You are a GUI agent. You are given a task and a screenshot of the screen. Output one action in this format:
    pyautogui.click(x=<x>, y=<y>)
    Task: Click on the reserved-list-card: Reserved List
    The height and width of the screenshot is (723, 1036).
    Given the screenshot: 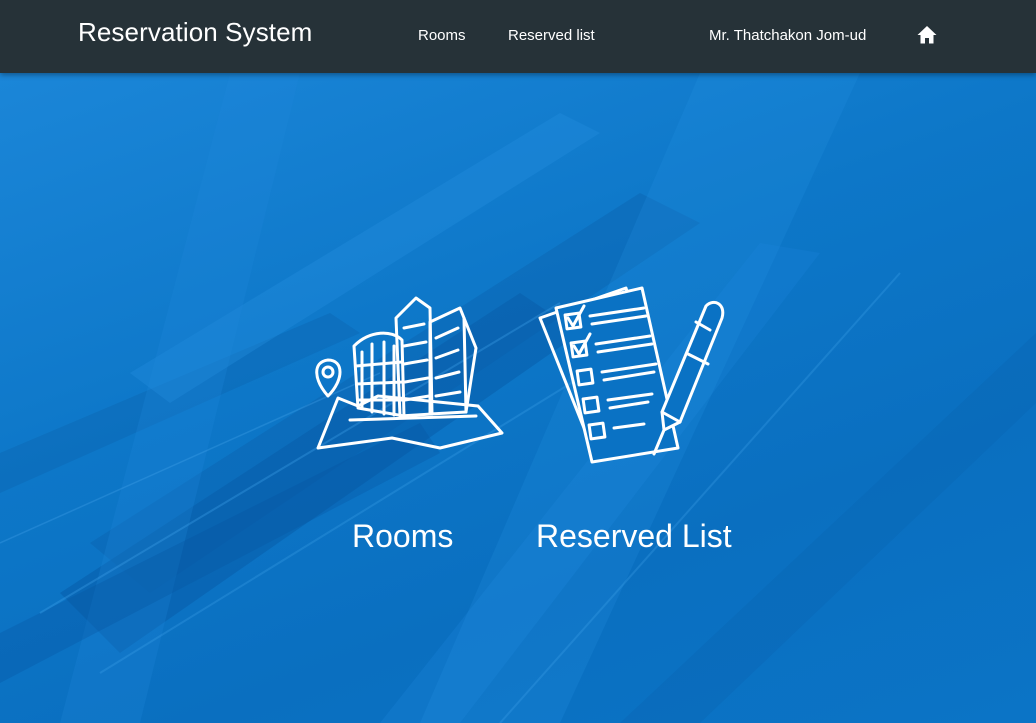 What is the action you would take?
    pyautogui.click(x=635, y=418)
    